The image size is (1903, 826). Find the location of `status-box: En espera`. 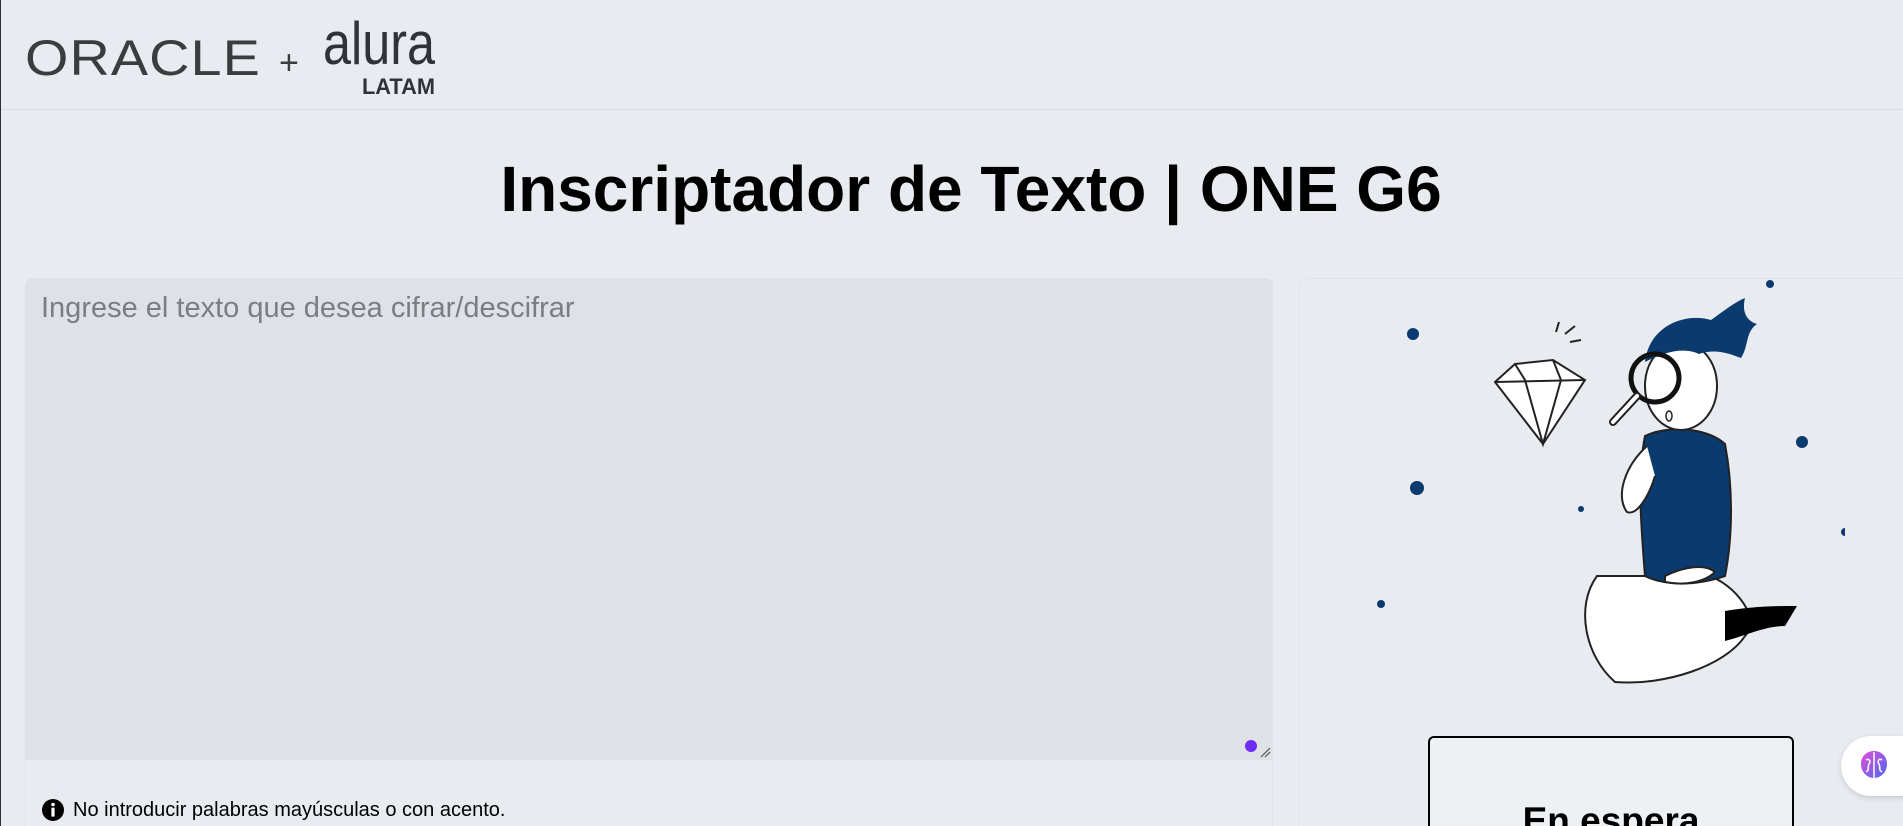

status-box: En espera is located at coordinates (1611, 781).